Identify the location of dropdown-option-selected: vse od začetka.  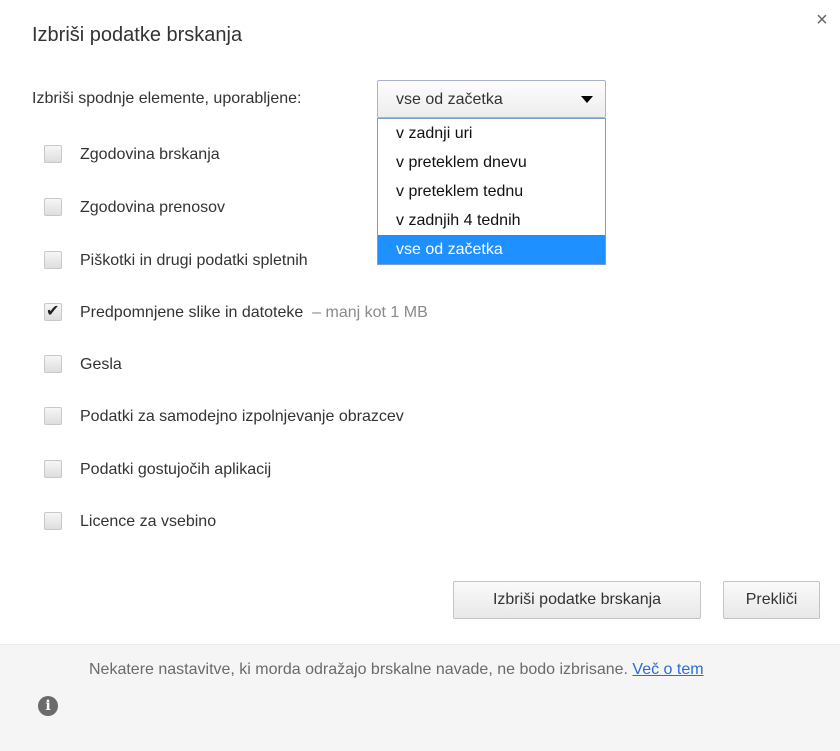
(491, 249).